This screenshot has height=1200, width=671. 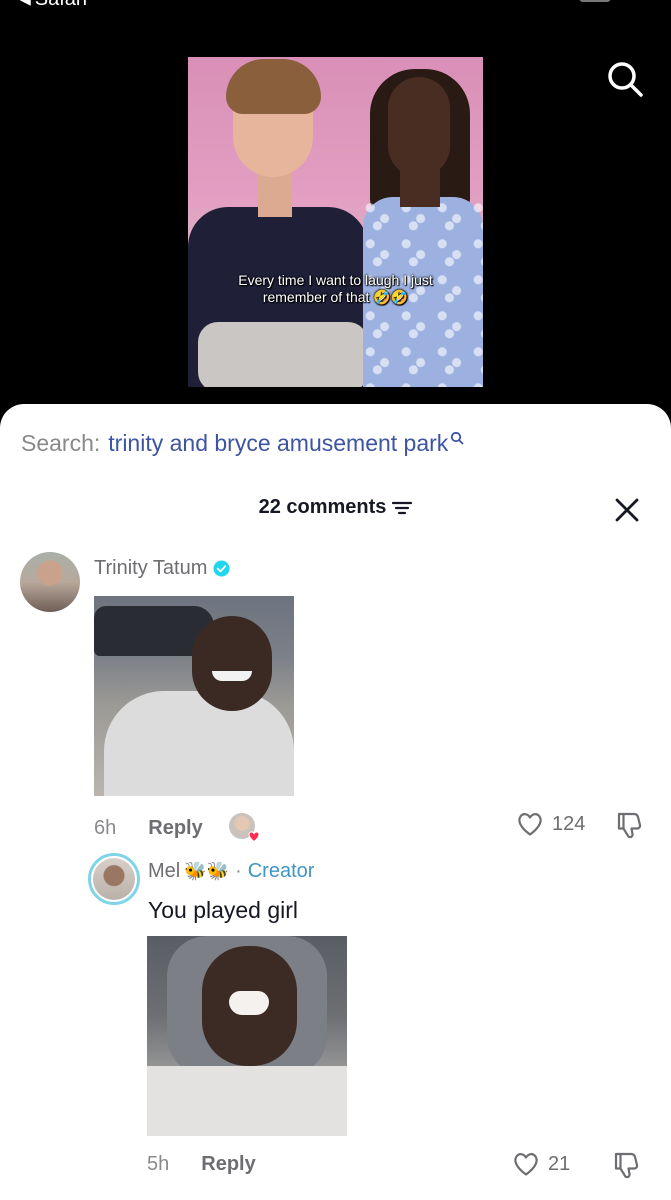 What do you see at coordinates (158, 1164) in the screenshot?
I see `comment-time: 5h` at bounding box center [158, 1164].